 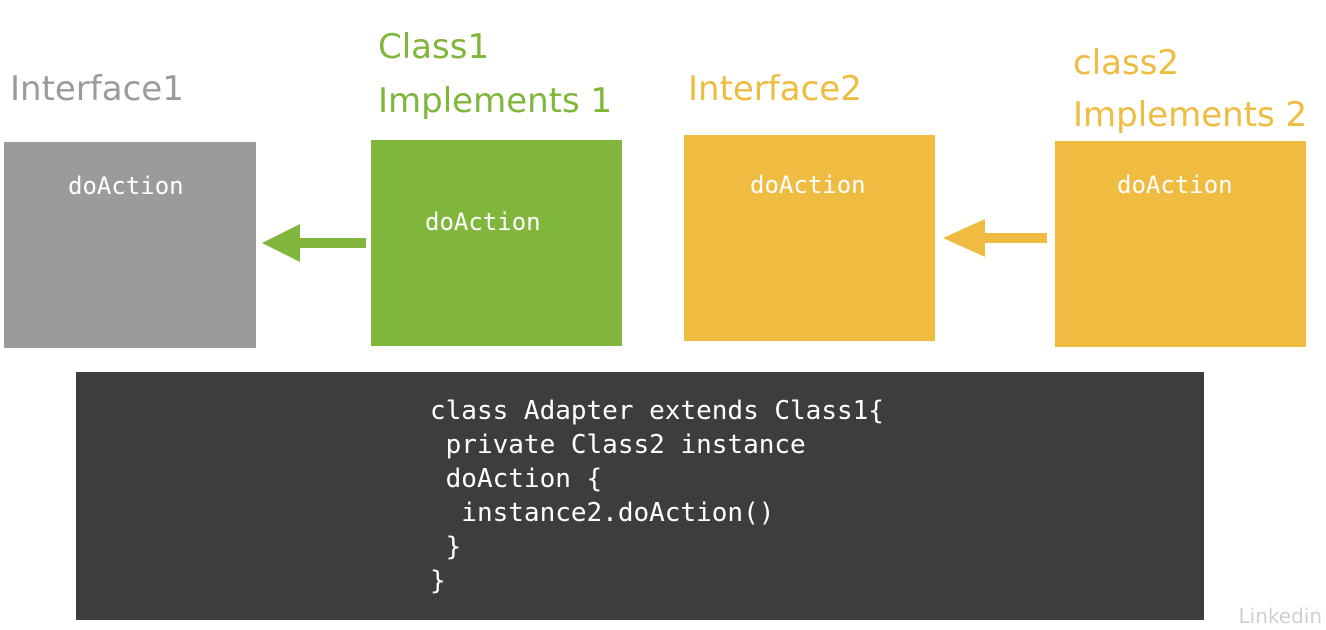 I want to click on linkedin-watermark: Linkedin, so click(x=1280, y=616).